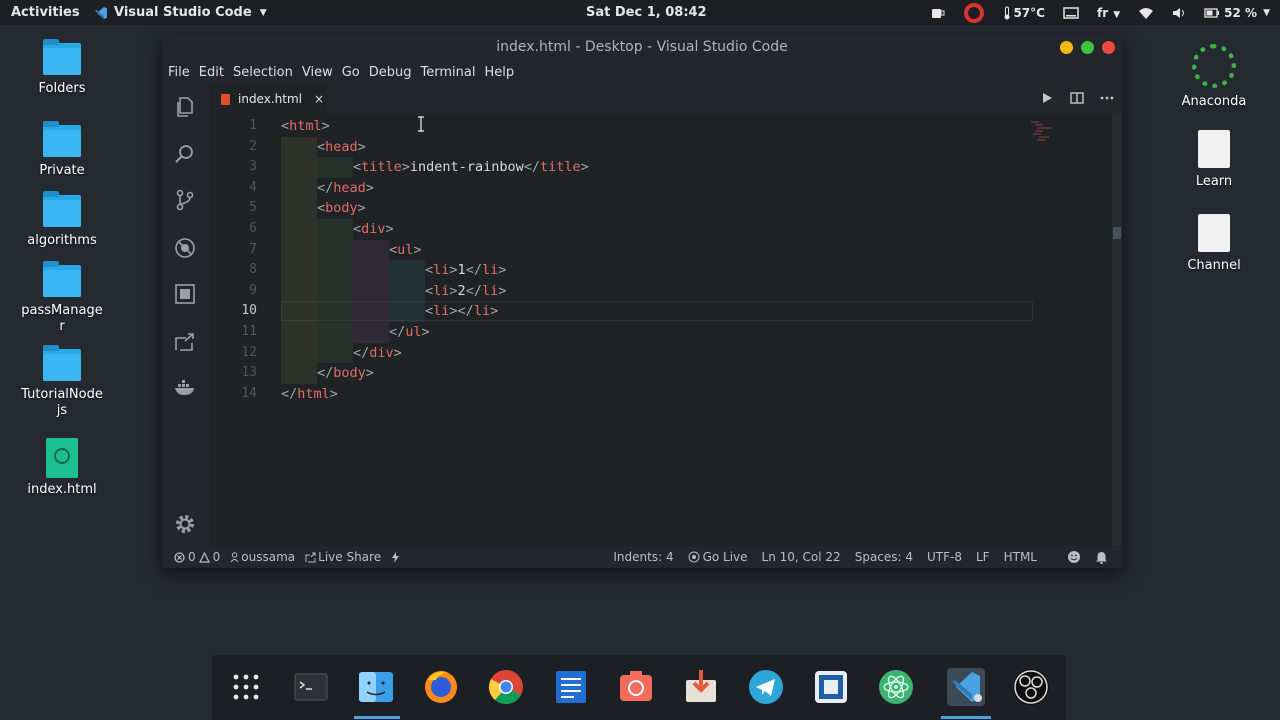 Image resolution: width=1280 pixels, height=720 pixels. I want to click on menu-view: View, so click(317, 72).